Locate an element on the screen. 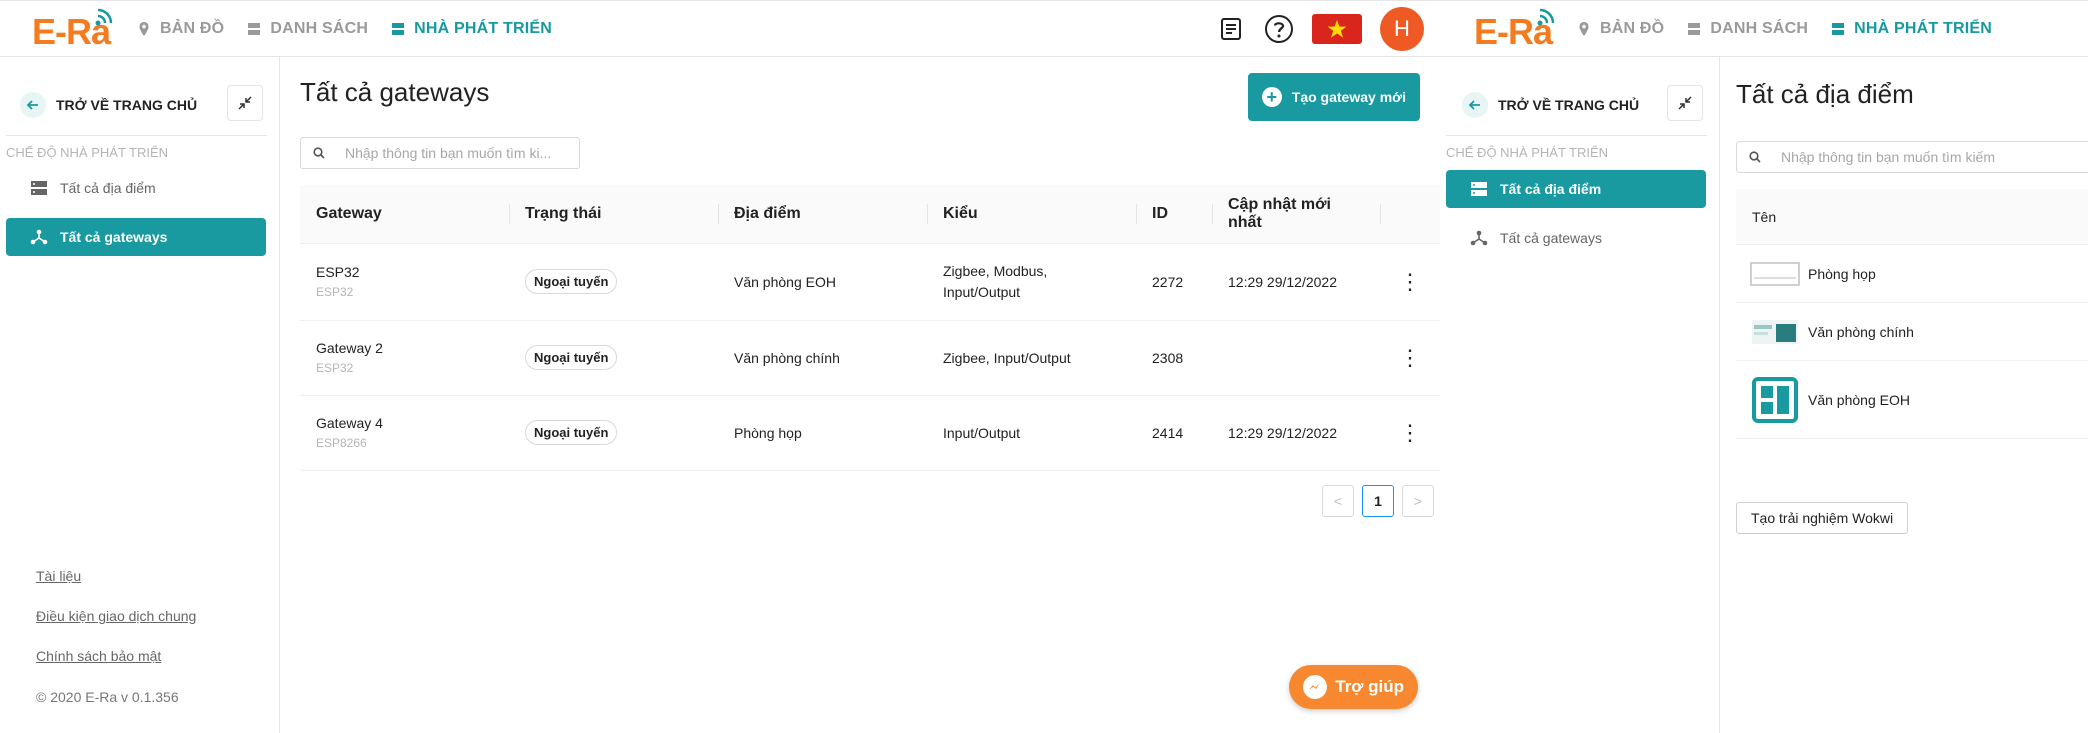  gateway-name: ESP32 is located at coordinates (404, 272).